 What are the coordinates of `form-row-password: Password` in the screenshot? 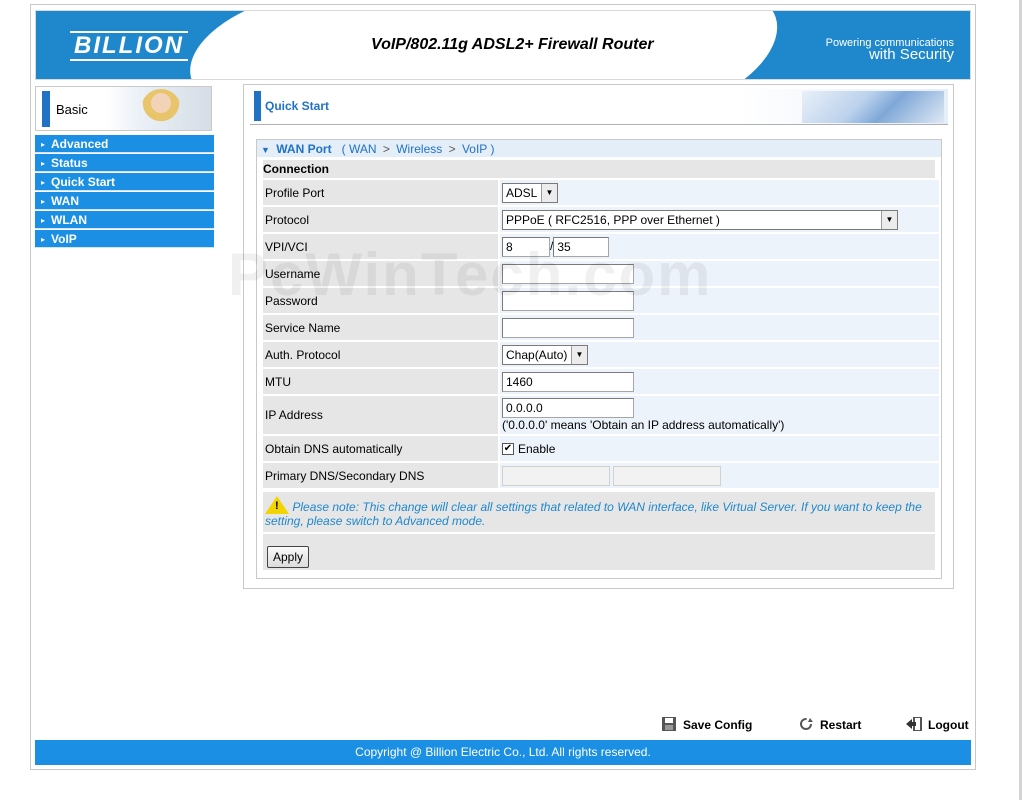 It's located at (601, 300).